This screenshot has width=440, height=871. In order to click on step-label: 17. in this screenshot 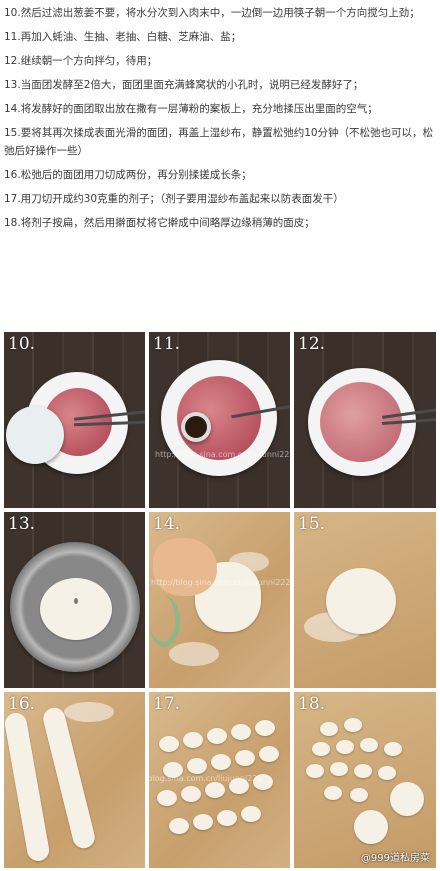, I will do `click(167, 704)`.